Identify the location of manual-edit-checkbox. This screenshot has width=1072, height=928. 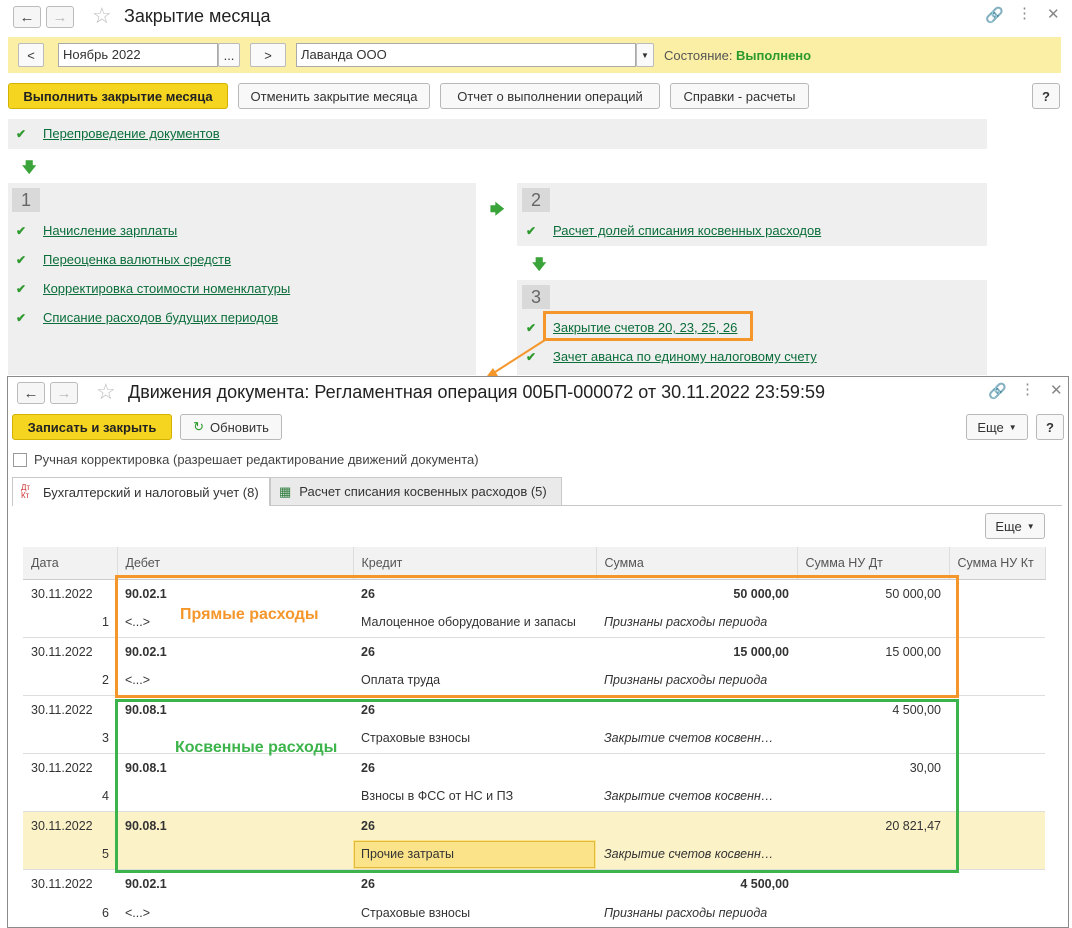
(20, 460).